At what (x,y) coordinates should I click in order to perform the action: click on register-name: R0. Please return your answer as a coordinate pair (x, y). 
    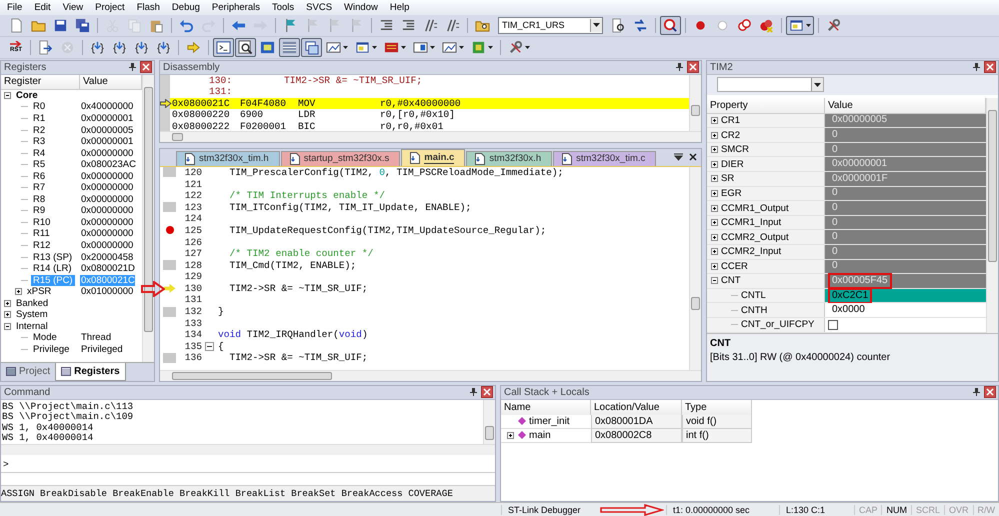
    Looking at the image, I should click on (39, 106).